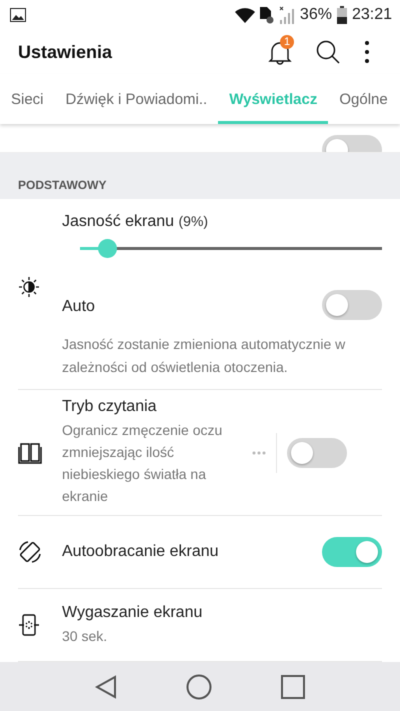 The height and width of the screenshot is (711, 400). Describe the element at coordinates (29, 287) in the screenshot. I see `brightness-icon` at that location.